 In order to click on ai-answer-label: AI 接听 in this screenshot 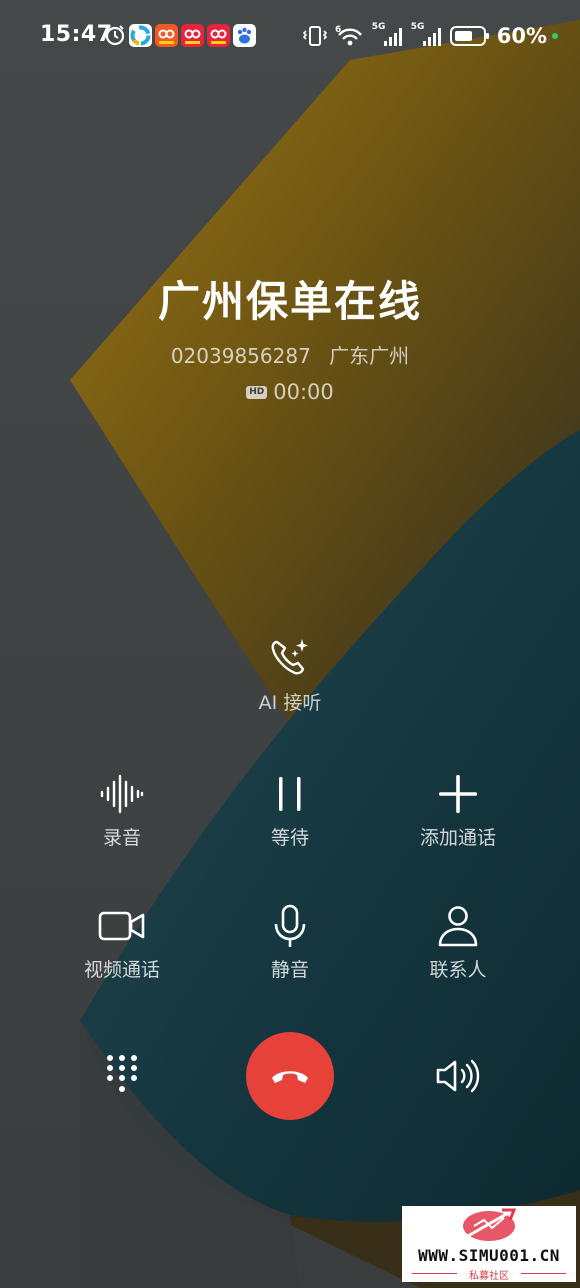, I will do `click(290, 703)`.